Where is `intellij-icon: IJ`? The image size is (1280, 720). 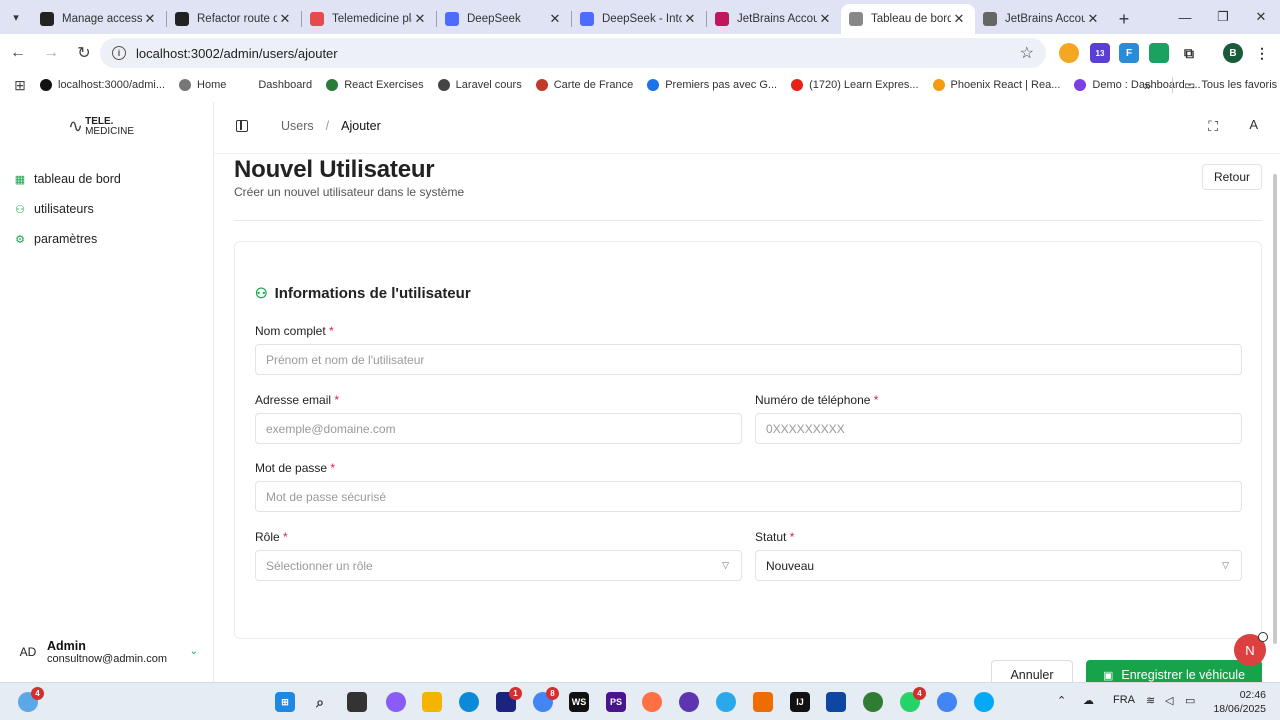
intellij-icon: IJ is located at coordinates (800, 702).